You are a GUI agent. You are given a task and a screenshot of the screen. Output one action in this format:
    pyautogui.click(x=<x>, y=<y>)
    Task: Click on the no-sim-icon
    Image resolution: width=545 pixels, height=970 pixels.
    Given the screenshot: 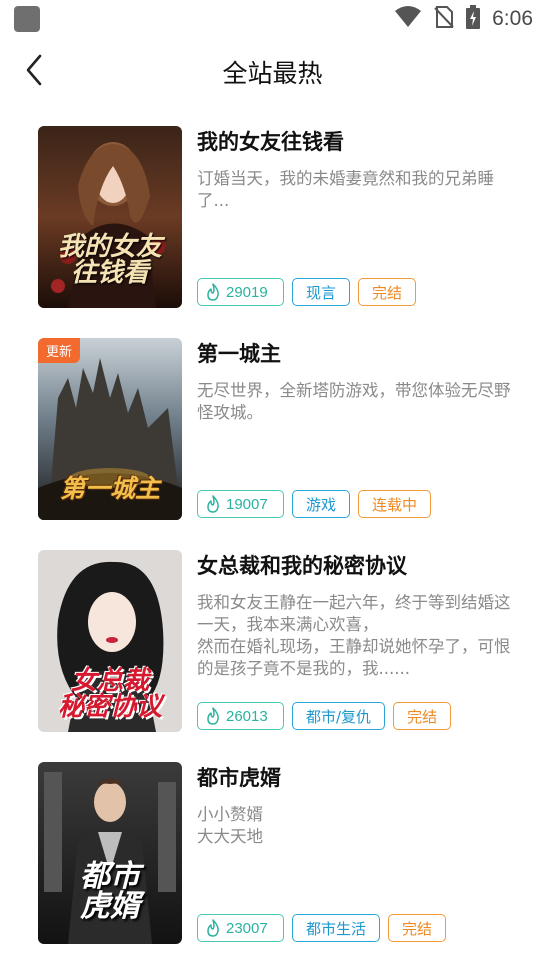 What is the action you would take?
    pyautogui.click(x=444, y=19)
    